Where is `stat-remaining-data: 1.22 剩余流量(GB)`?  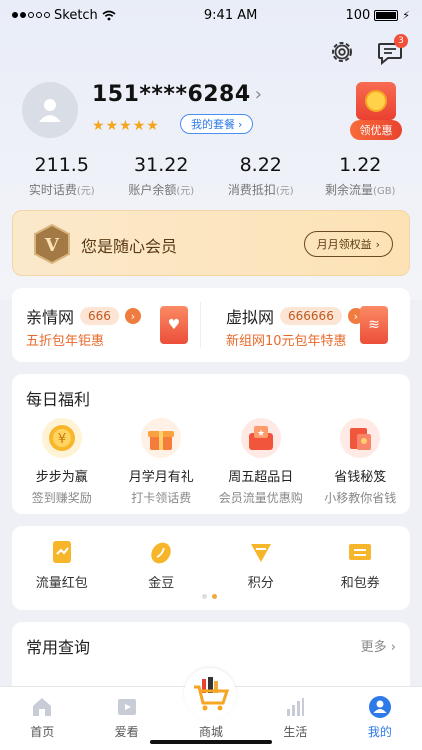 stat-remaining-data: 1.22 剩余流量(GB) is located at coordinates (361, 176).